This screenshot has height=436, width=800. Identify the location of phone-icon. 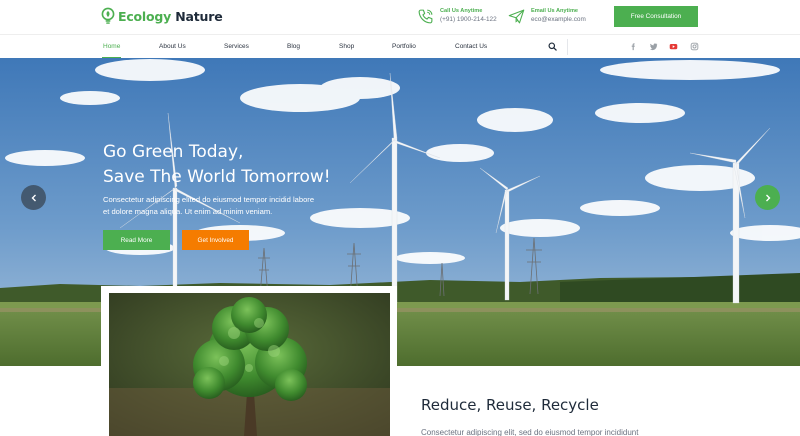
(425, 16).